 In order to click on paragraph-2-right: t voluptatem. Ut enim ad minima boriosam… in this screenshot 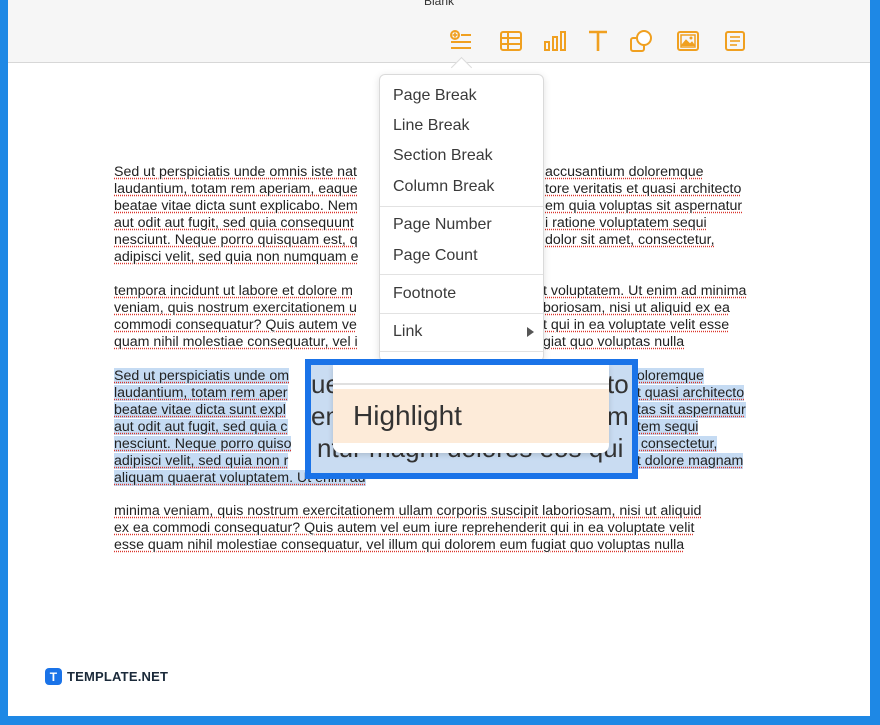, I will do `click(645, 316)`.